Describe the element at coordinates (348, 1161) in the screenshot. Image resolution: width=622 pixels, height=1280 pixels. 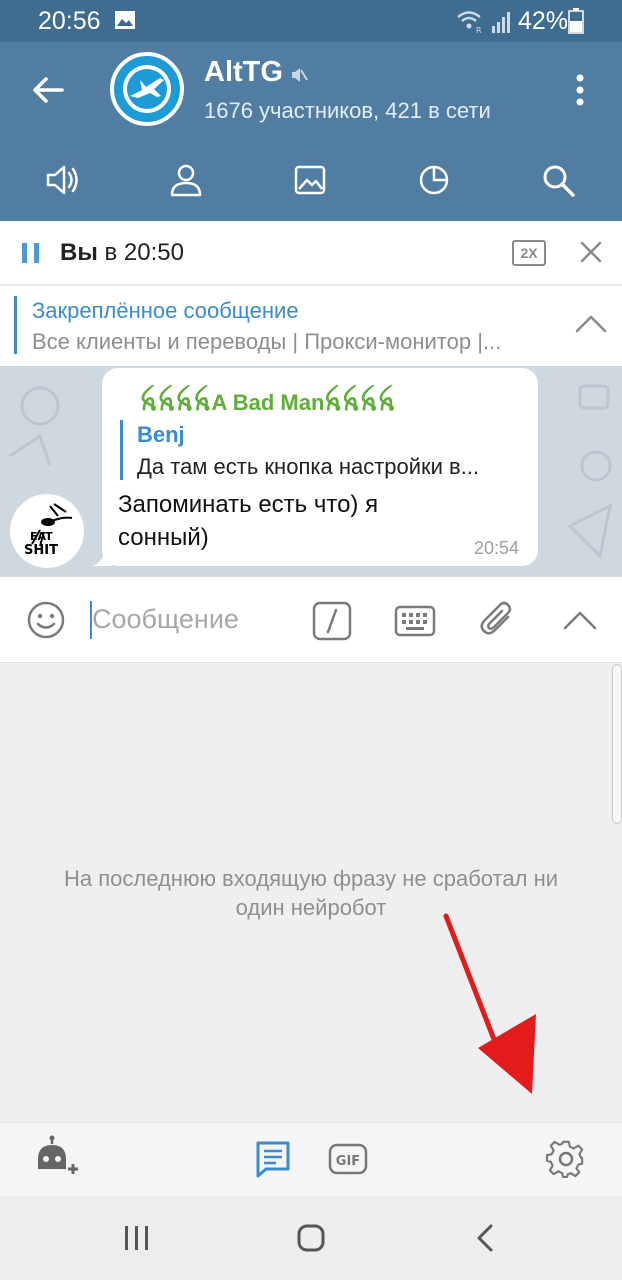
I see `svg-text: GIF` at that location.